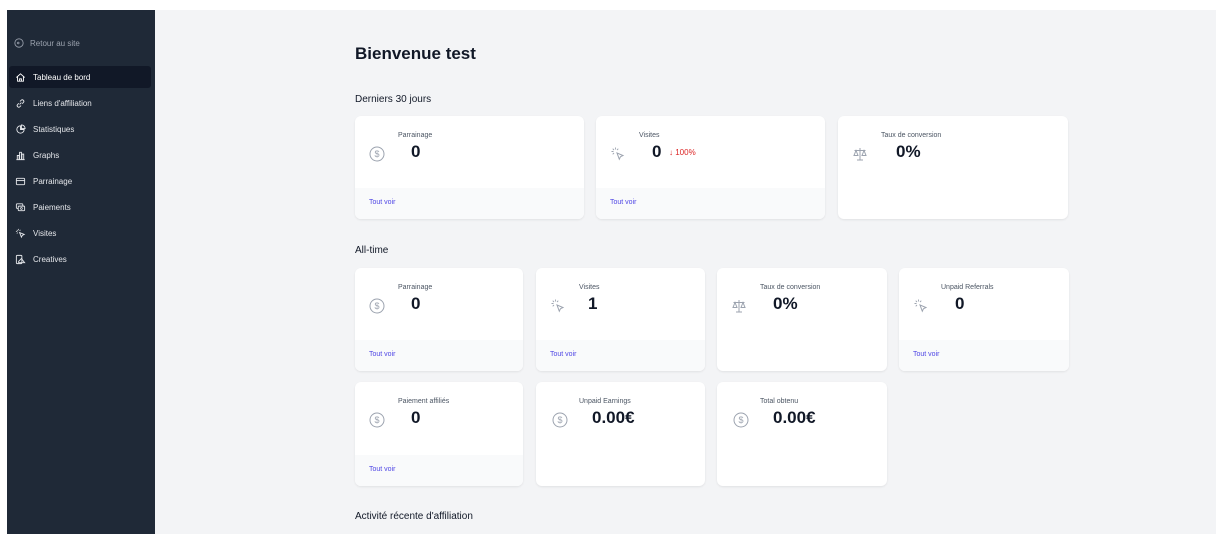 This screenshot has width=1216, height=534. I want to click on back-to-site-link: Retour au site, so click(47, 43).